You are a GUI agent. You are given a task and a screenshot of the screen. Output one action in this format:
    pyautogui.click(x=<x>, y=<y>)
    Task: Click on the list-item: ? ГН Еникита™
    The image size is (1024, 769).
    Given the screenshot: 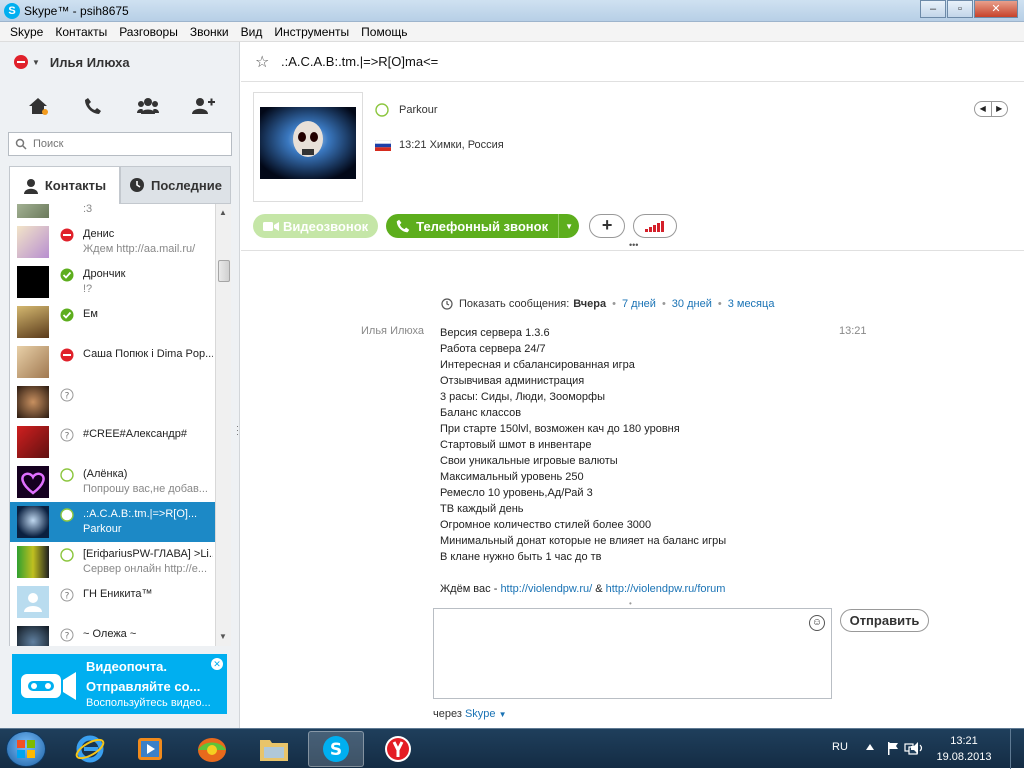 What is the action you would take?
    pyautogui.click(x=112, y=602)
    